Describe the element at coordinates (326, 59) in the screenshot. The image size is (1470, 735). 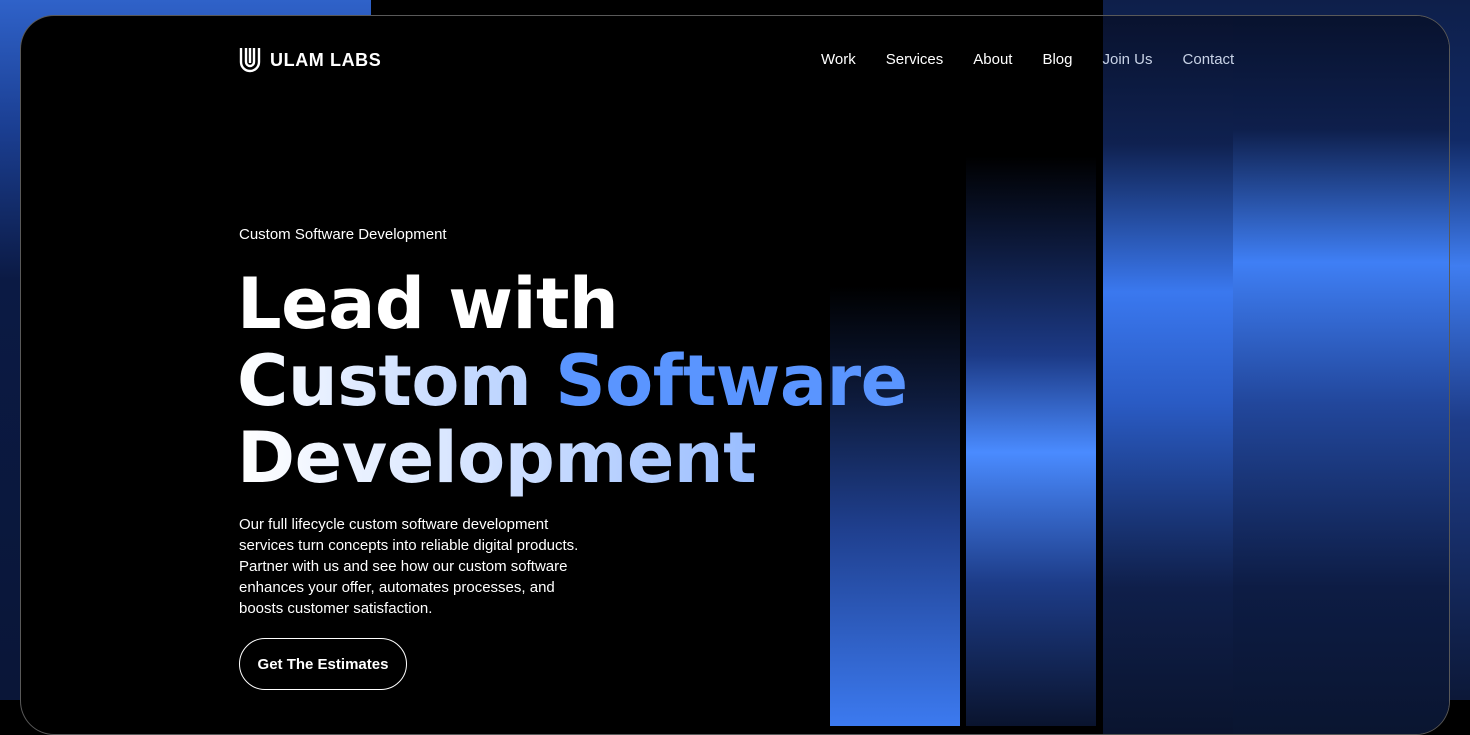
I see `brand-name: ULAM LABS` at that location.